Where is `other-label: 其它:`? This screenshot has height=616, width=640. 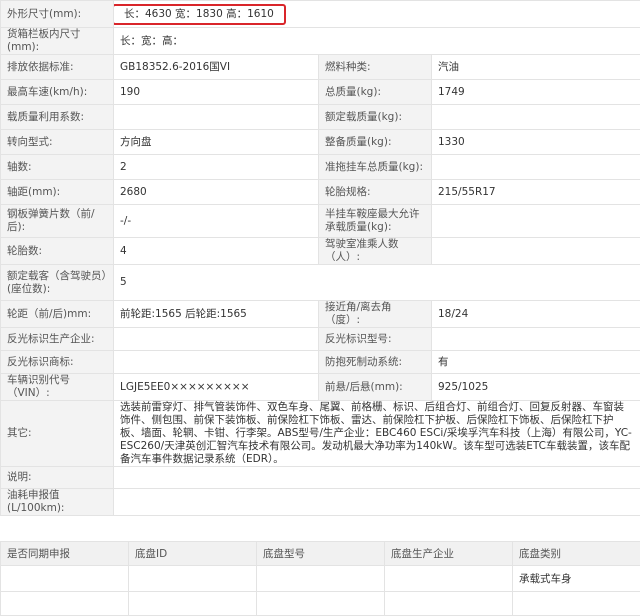 other-label: 其它: is located at coordinates (57, 433).